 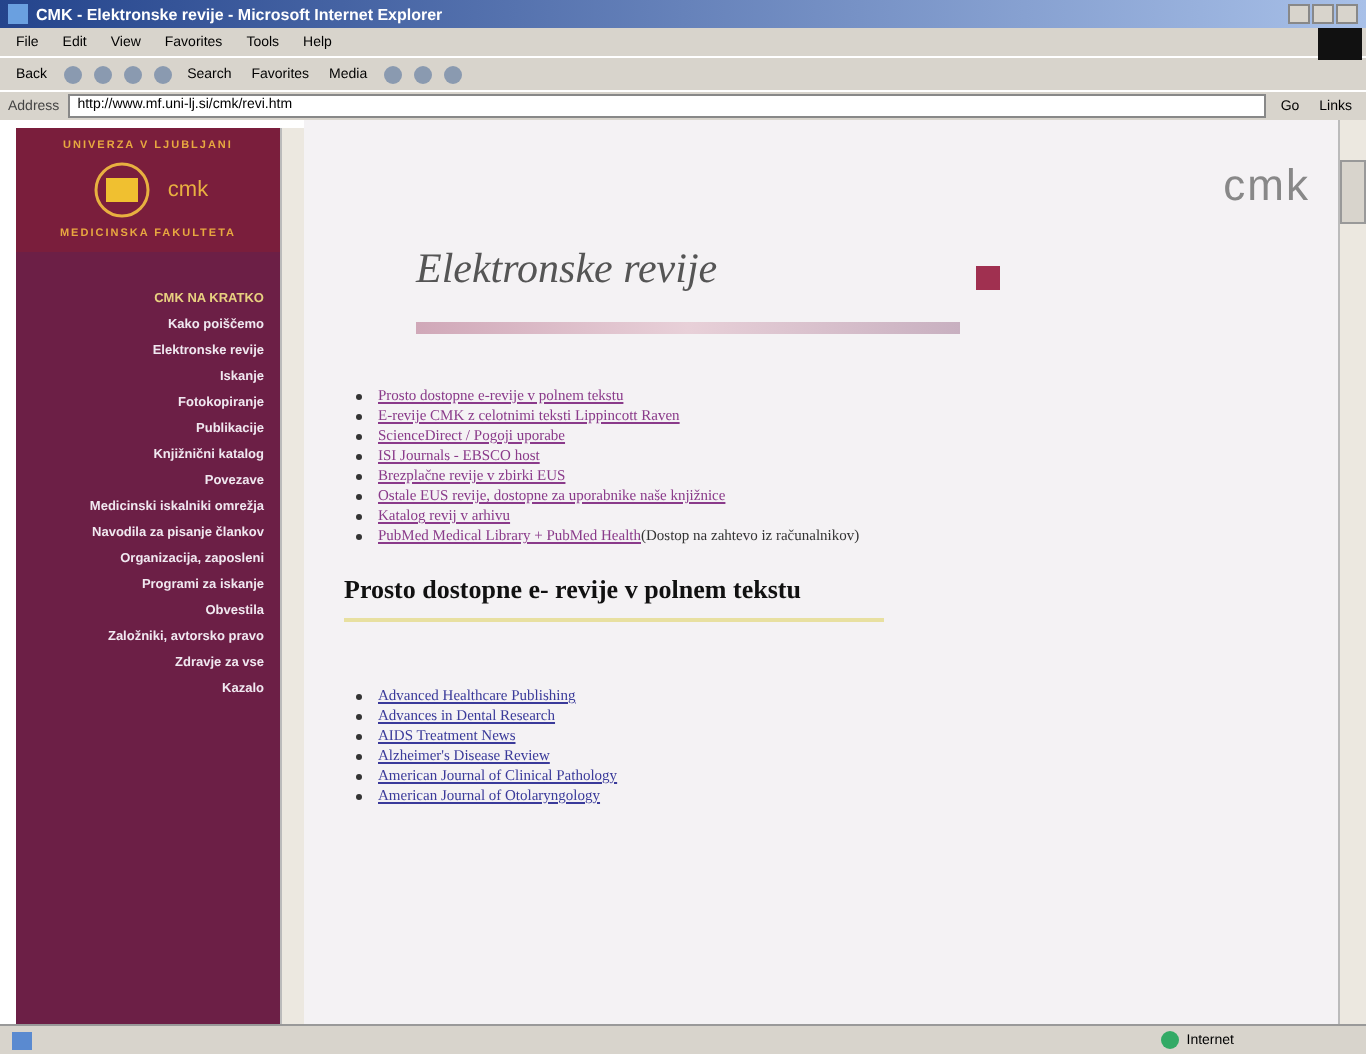 I want to click on minimize-button, so click(x=1299, y=14).